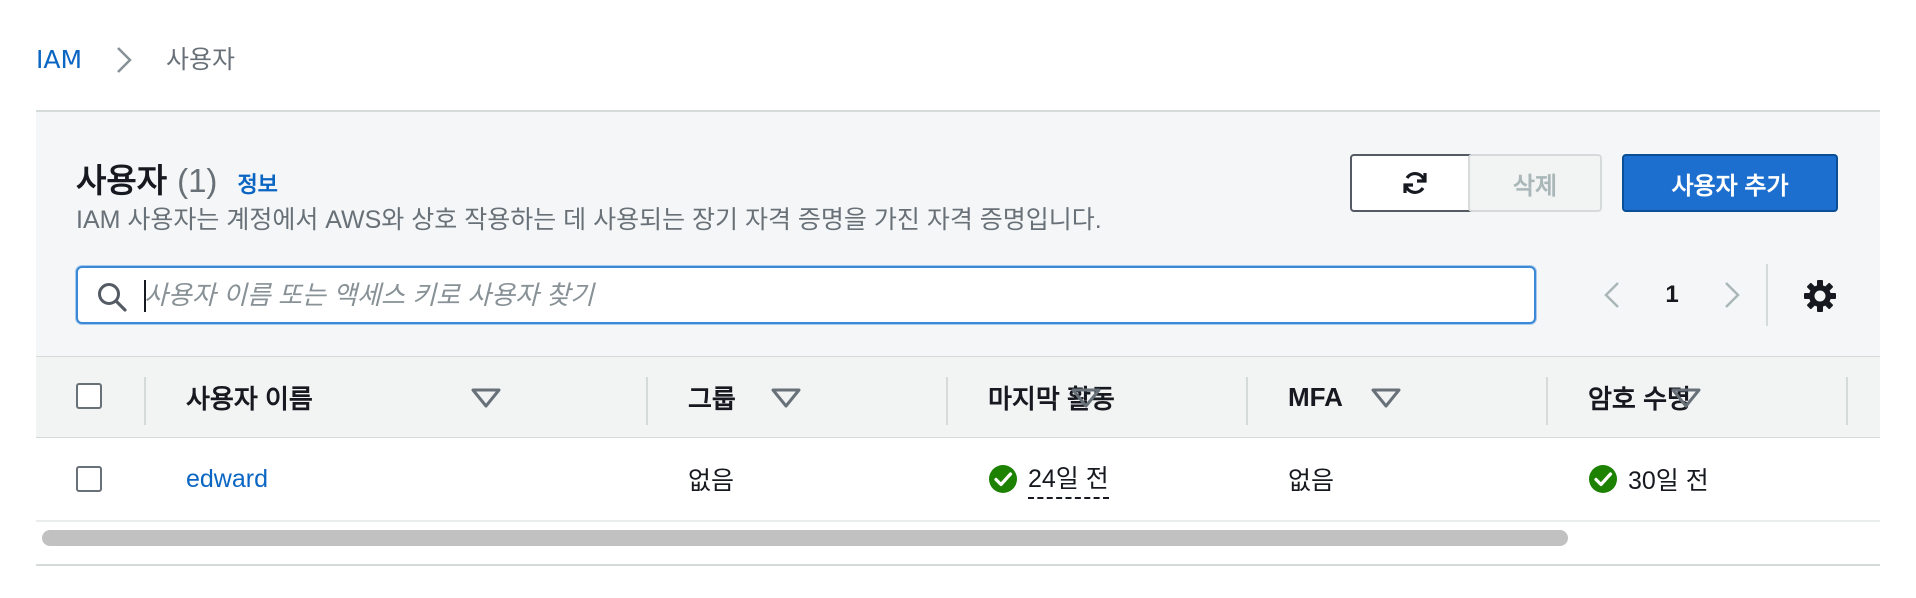 The width and height of the screenshot is (1916, 598). What do you see at coordinates (834, 295) in the screenshot?
I see `search-input` at bounding box center [834, 295].